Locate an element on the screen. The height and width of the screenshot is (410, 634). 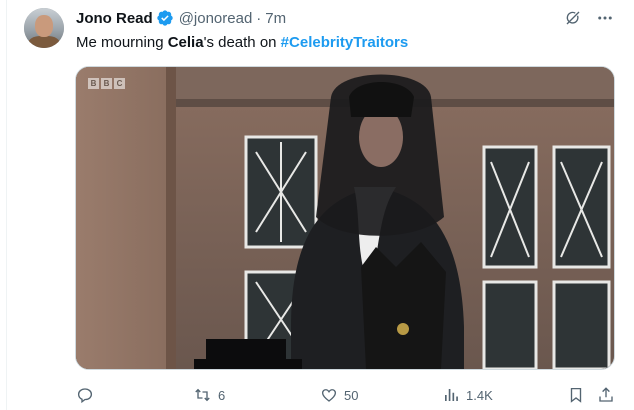
thread-divider is located at coordinates (6, 205).